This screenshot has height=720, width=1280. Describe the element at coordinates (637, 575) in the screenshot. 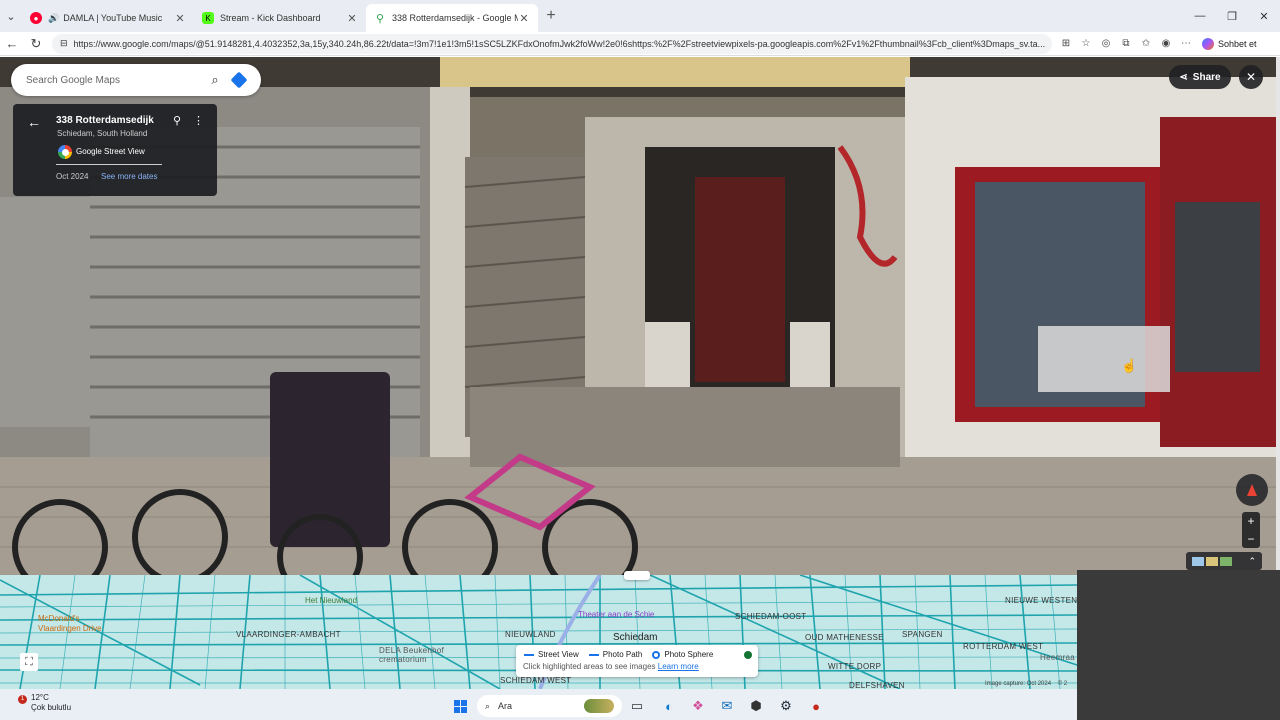

I see `minimap-resize-handle` at that location.